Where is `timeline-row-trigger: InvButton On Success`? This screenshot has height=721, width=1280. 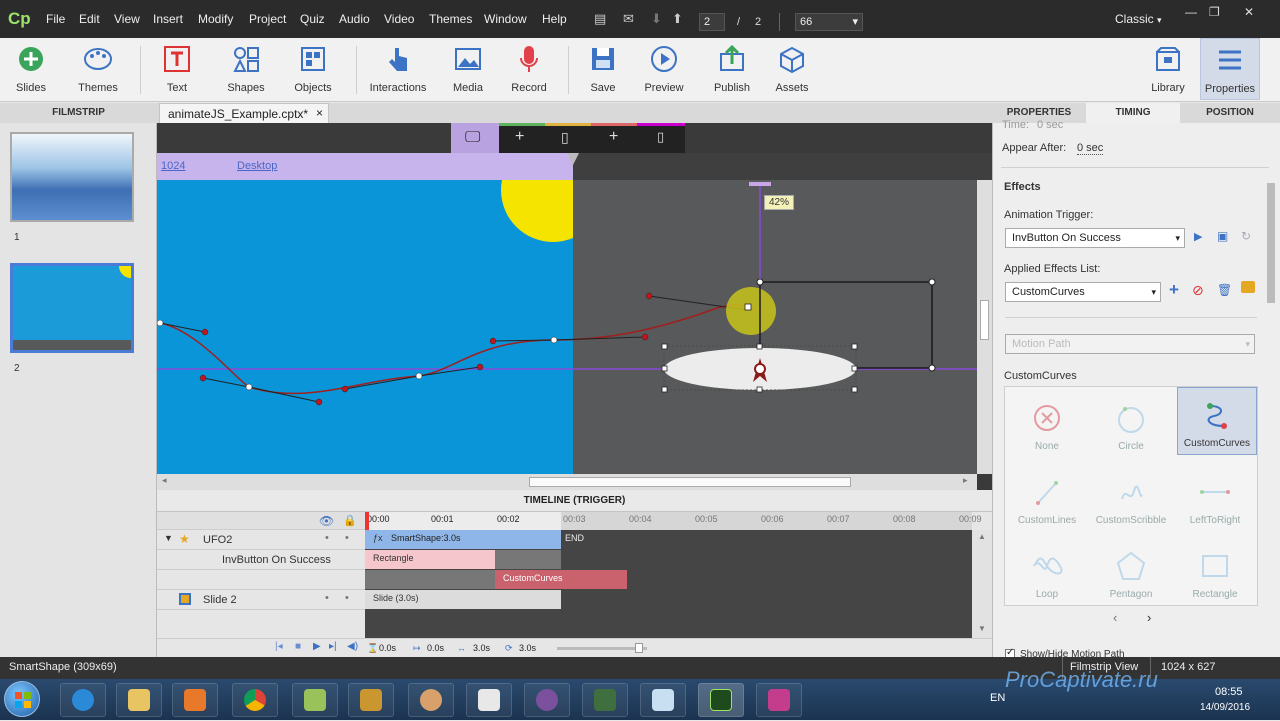
timeline-row-trigger: InvButton On Success is located at coordinates (261, 560).